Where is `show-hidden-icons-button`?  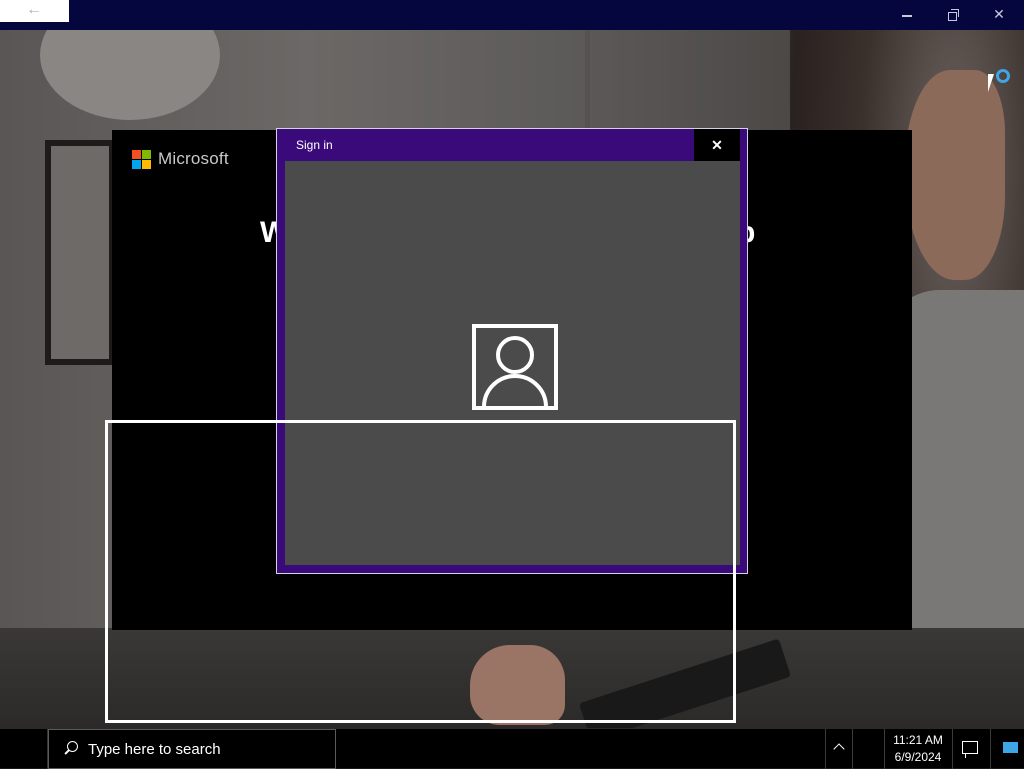
show-hidden-icons-button is located at coordinates (839, 749).